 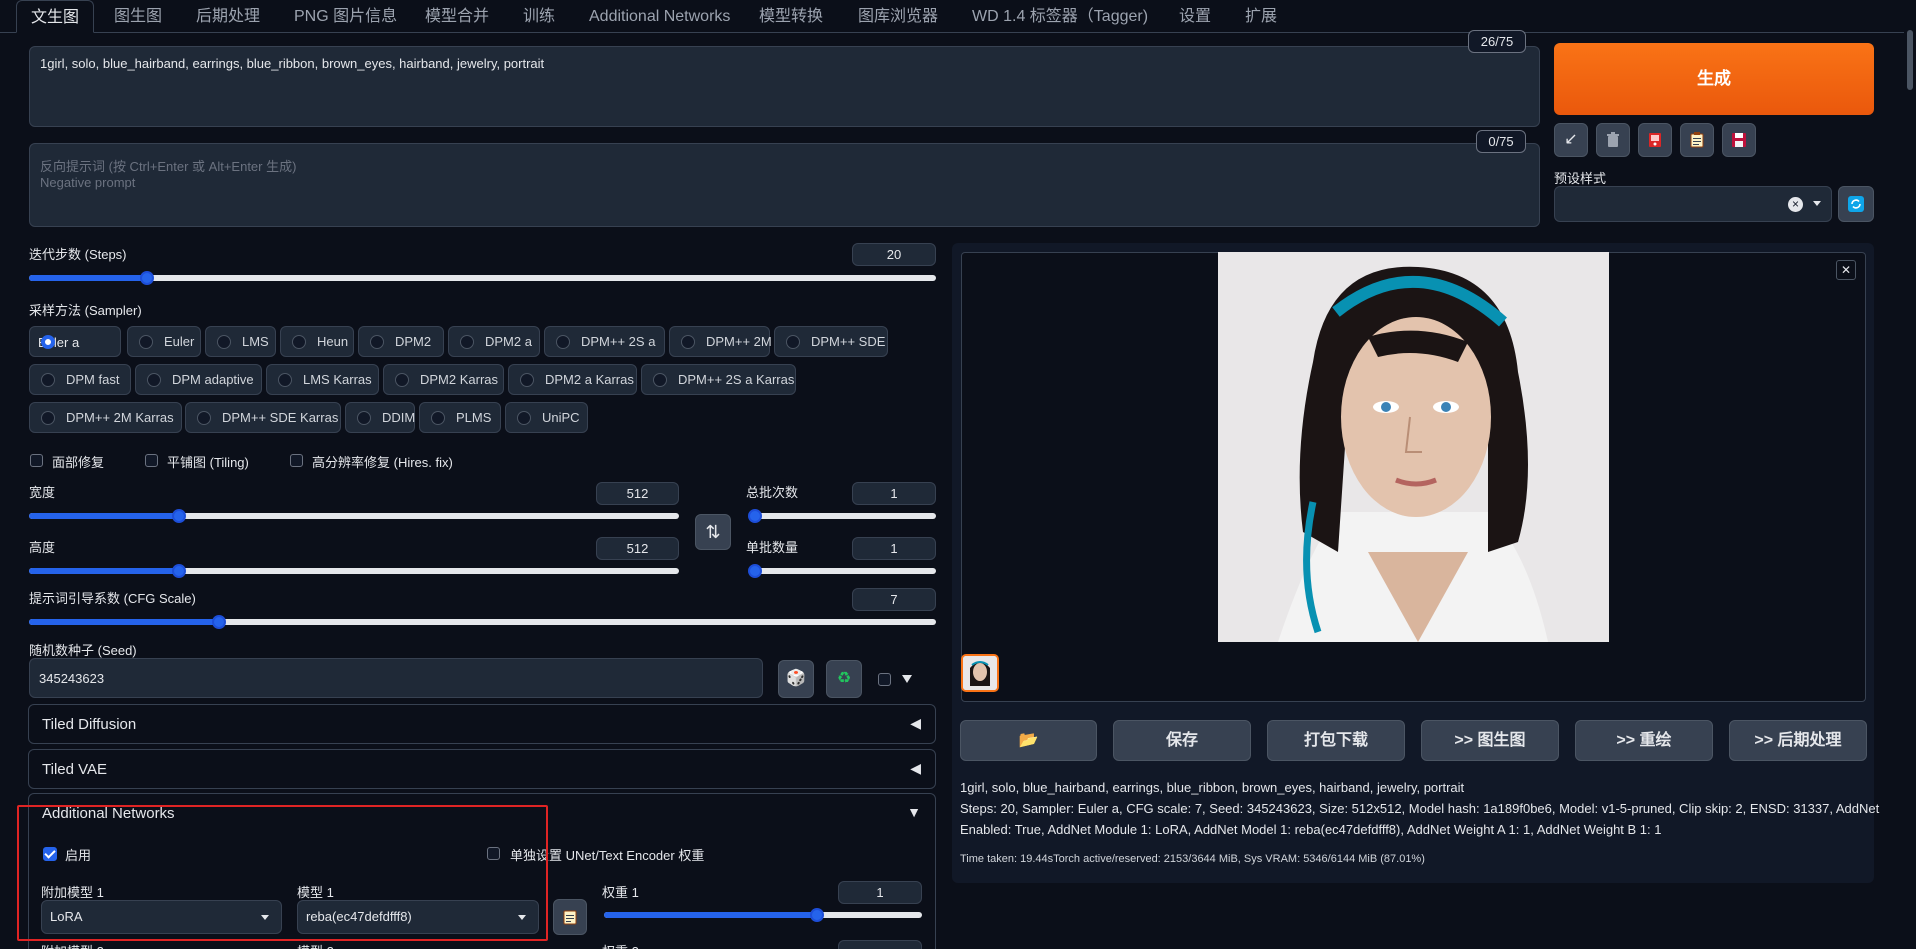 What do you see at coordinates (1693, 204) in the screenshot?
I see `styles-dropdown: ×` at bounding box center [1693, 204].